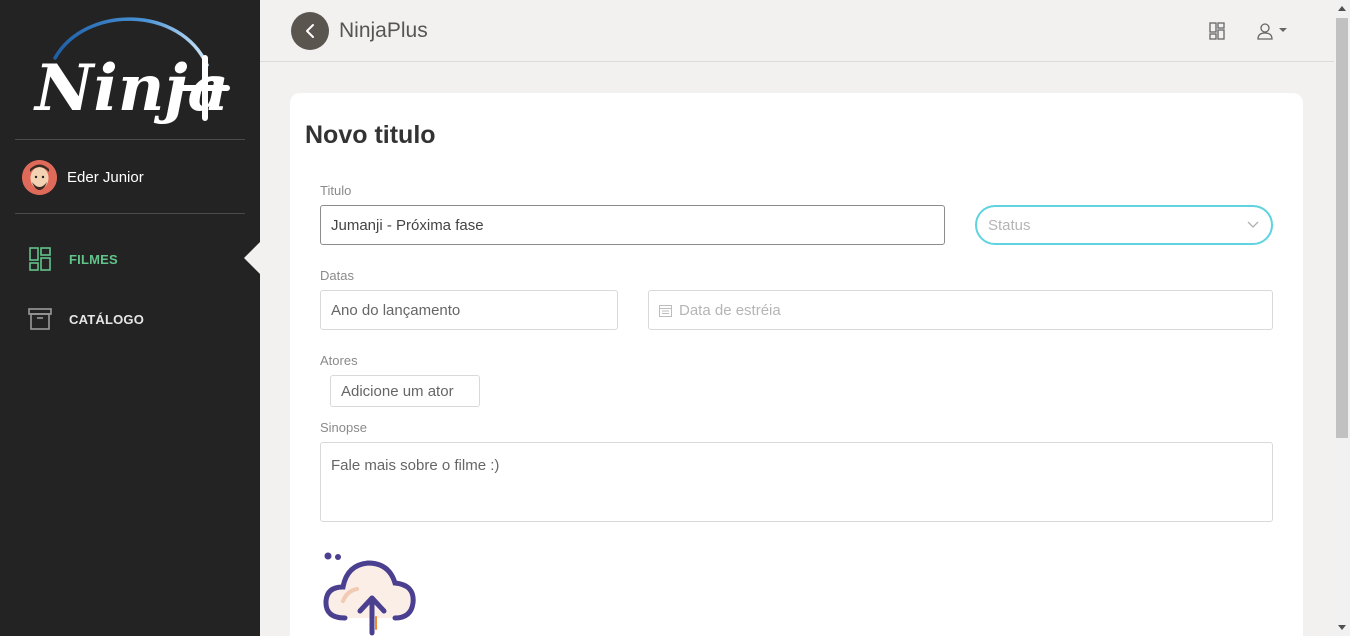 The width and height of the screenshot is (1350, 636). What do you see at coordinates (1342, 228) in the screenshot?
I see `scroll-thumb` at bounding box center [1342, 228].